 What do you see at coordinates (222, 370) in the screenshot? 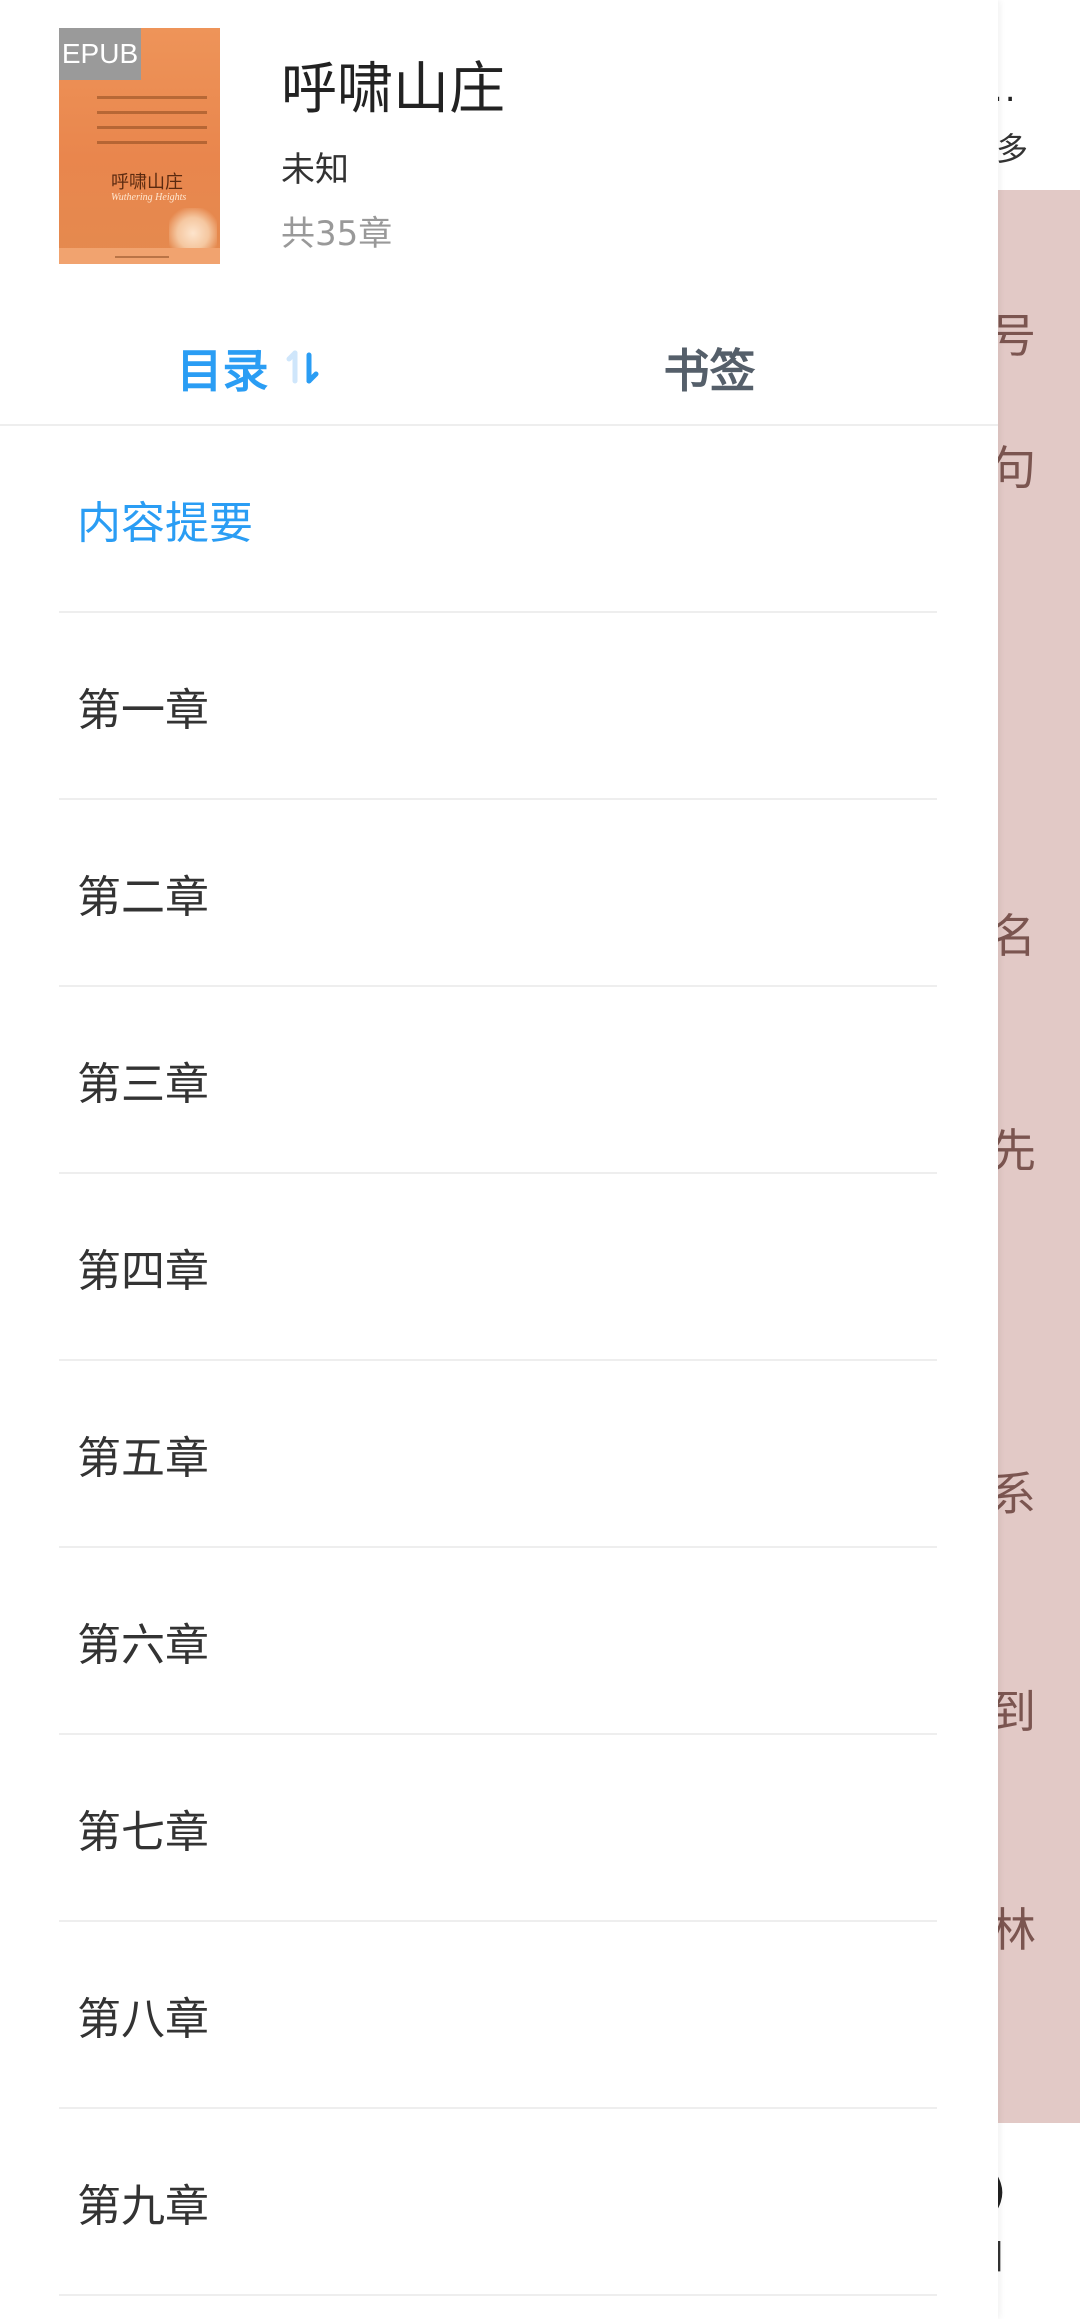
I see `tab-toc-label: 目录` at bounding box center [222, 370].